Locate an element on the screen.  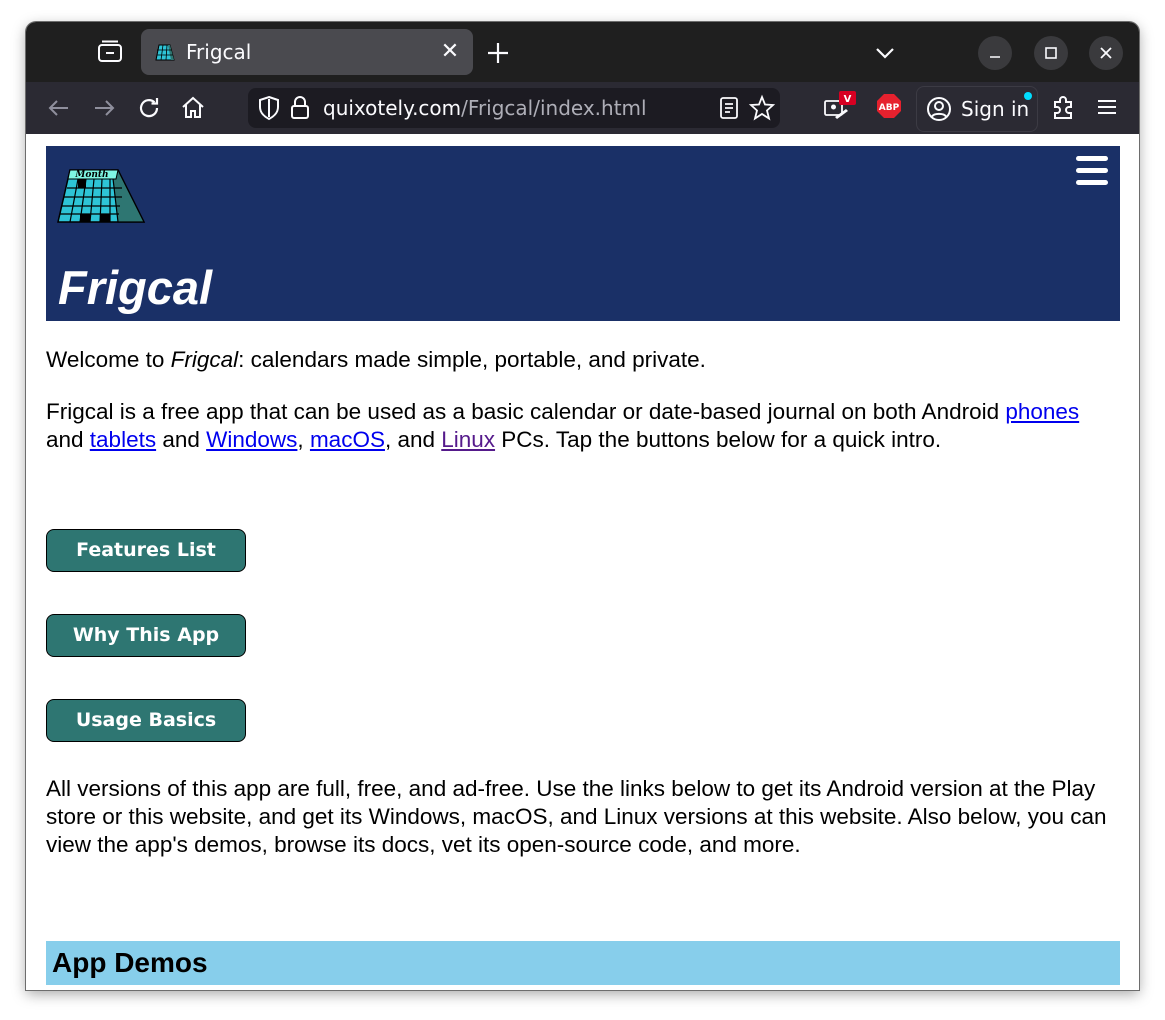
windows-link: Windows is located at coordinates (251, 439).